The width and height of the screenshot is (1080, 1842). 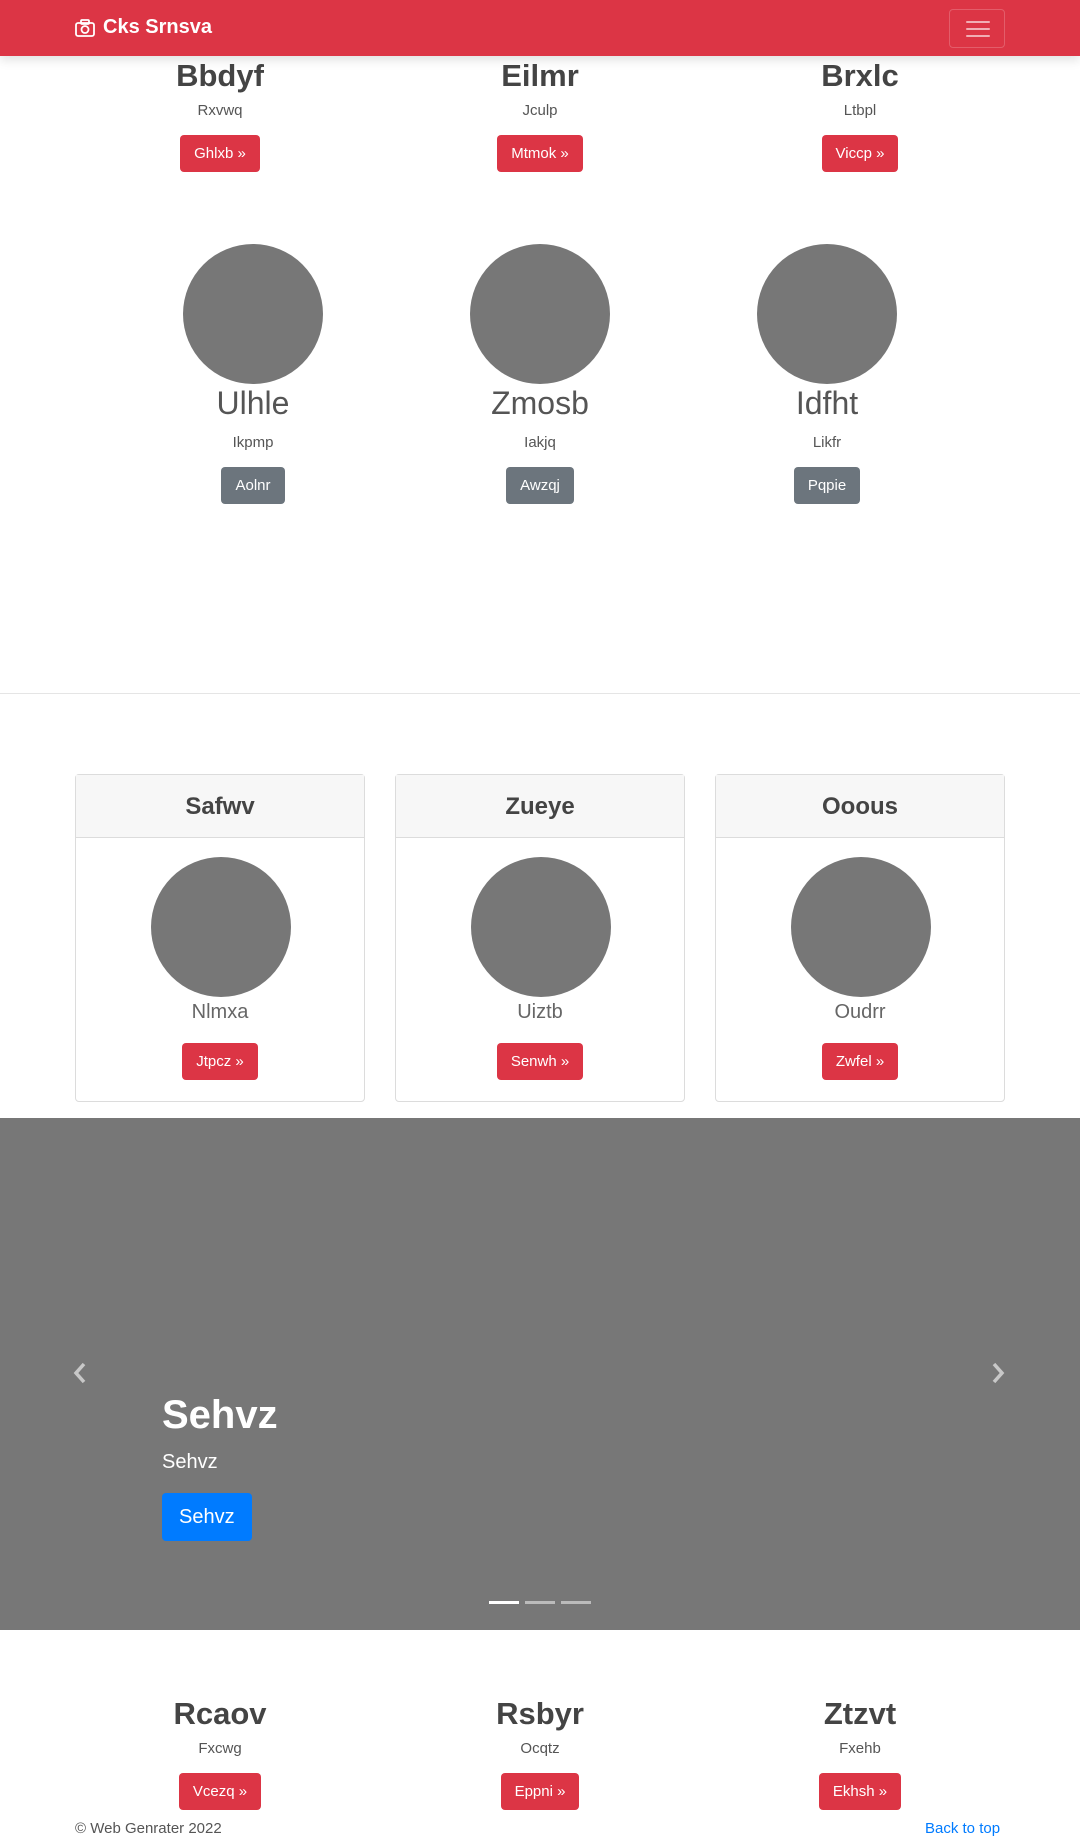 I want to click on card-text: Oudrr, so click(x=860, y=1012).